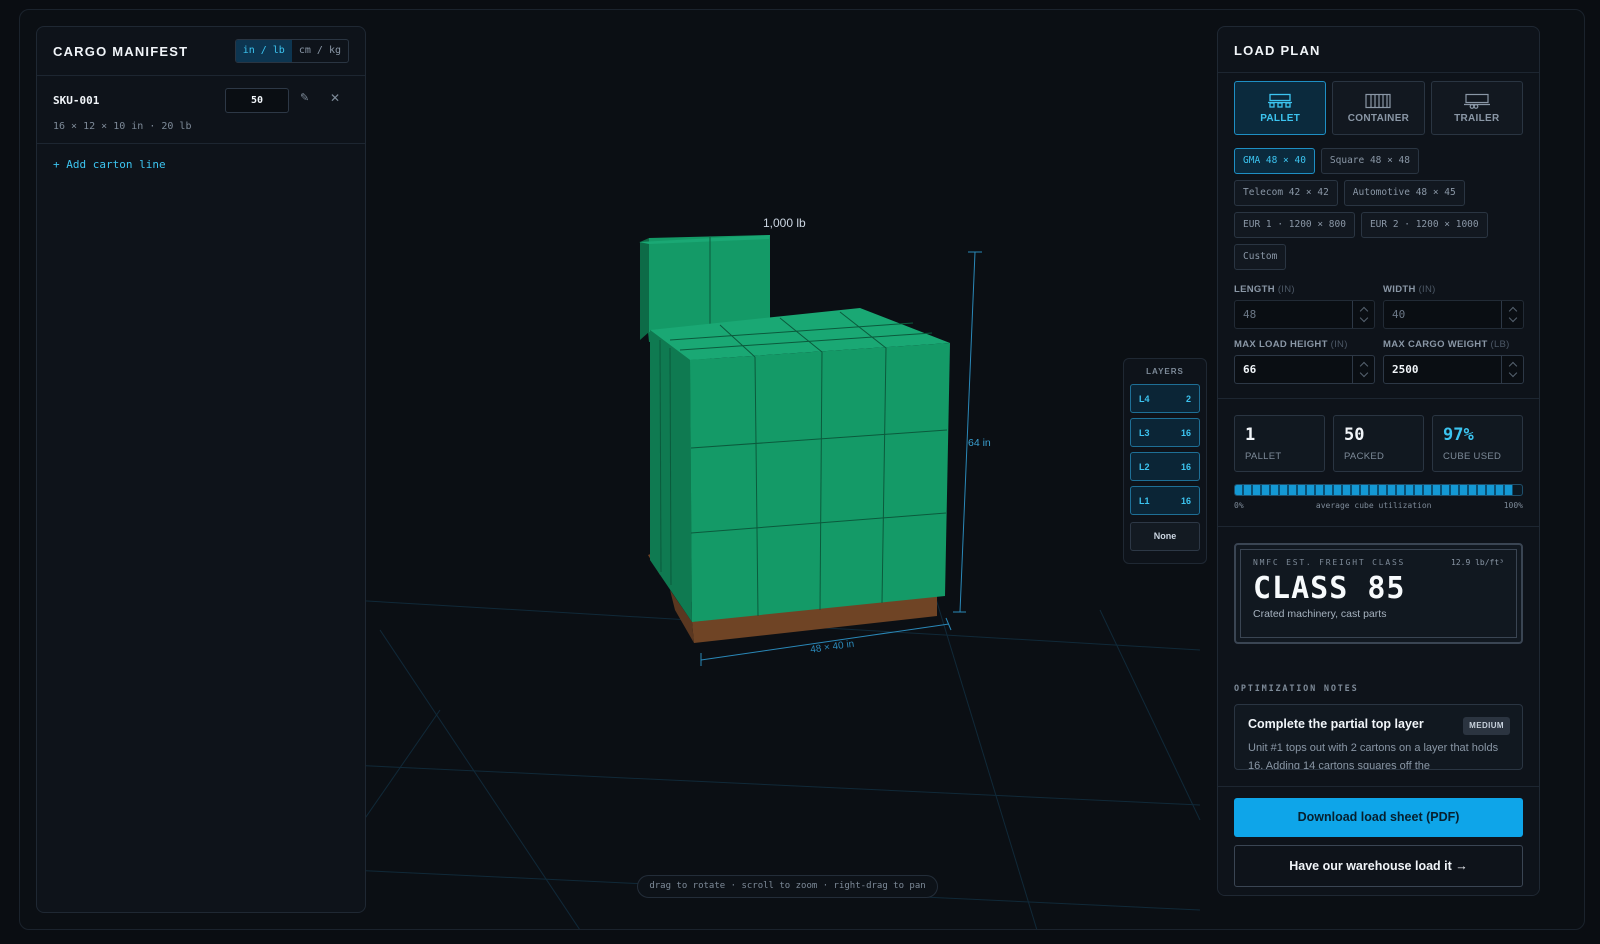  What do you see at coordinates (1486, 726) in the screenshot?
I see `priority-badge: MEDIUM` at bounding box center [1486, 726].